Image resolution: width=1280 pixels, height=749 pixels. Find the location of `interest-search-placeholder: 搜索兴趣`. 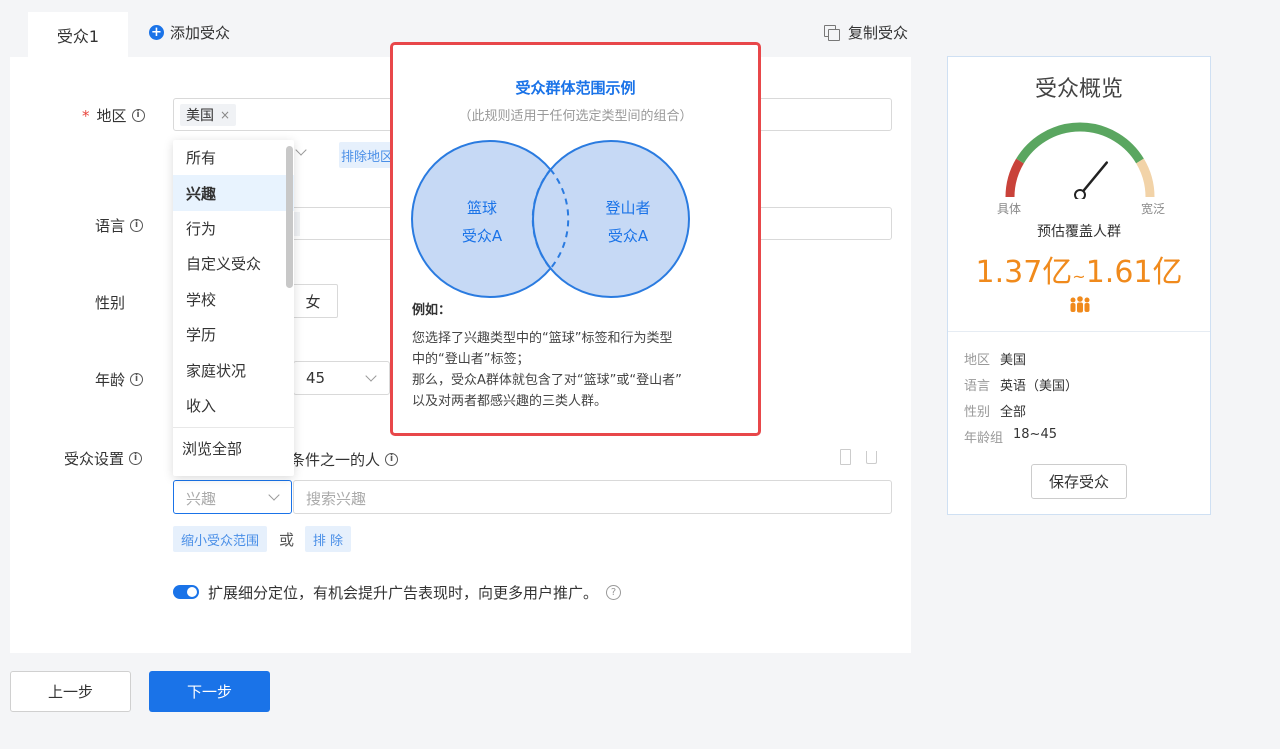

interest-search-placeholder: 搜索兴趣 is located at coordinates (336, 499).